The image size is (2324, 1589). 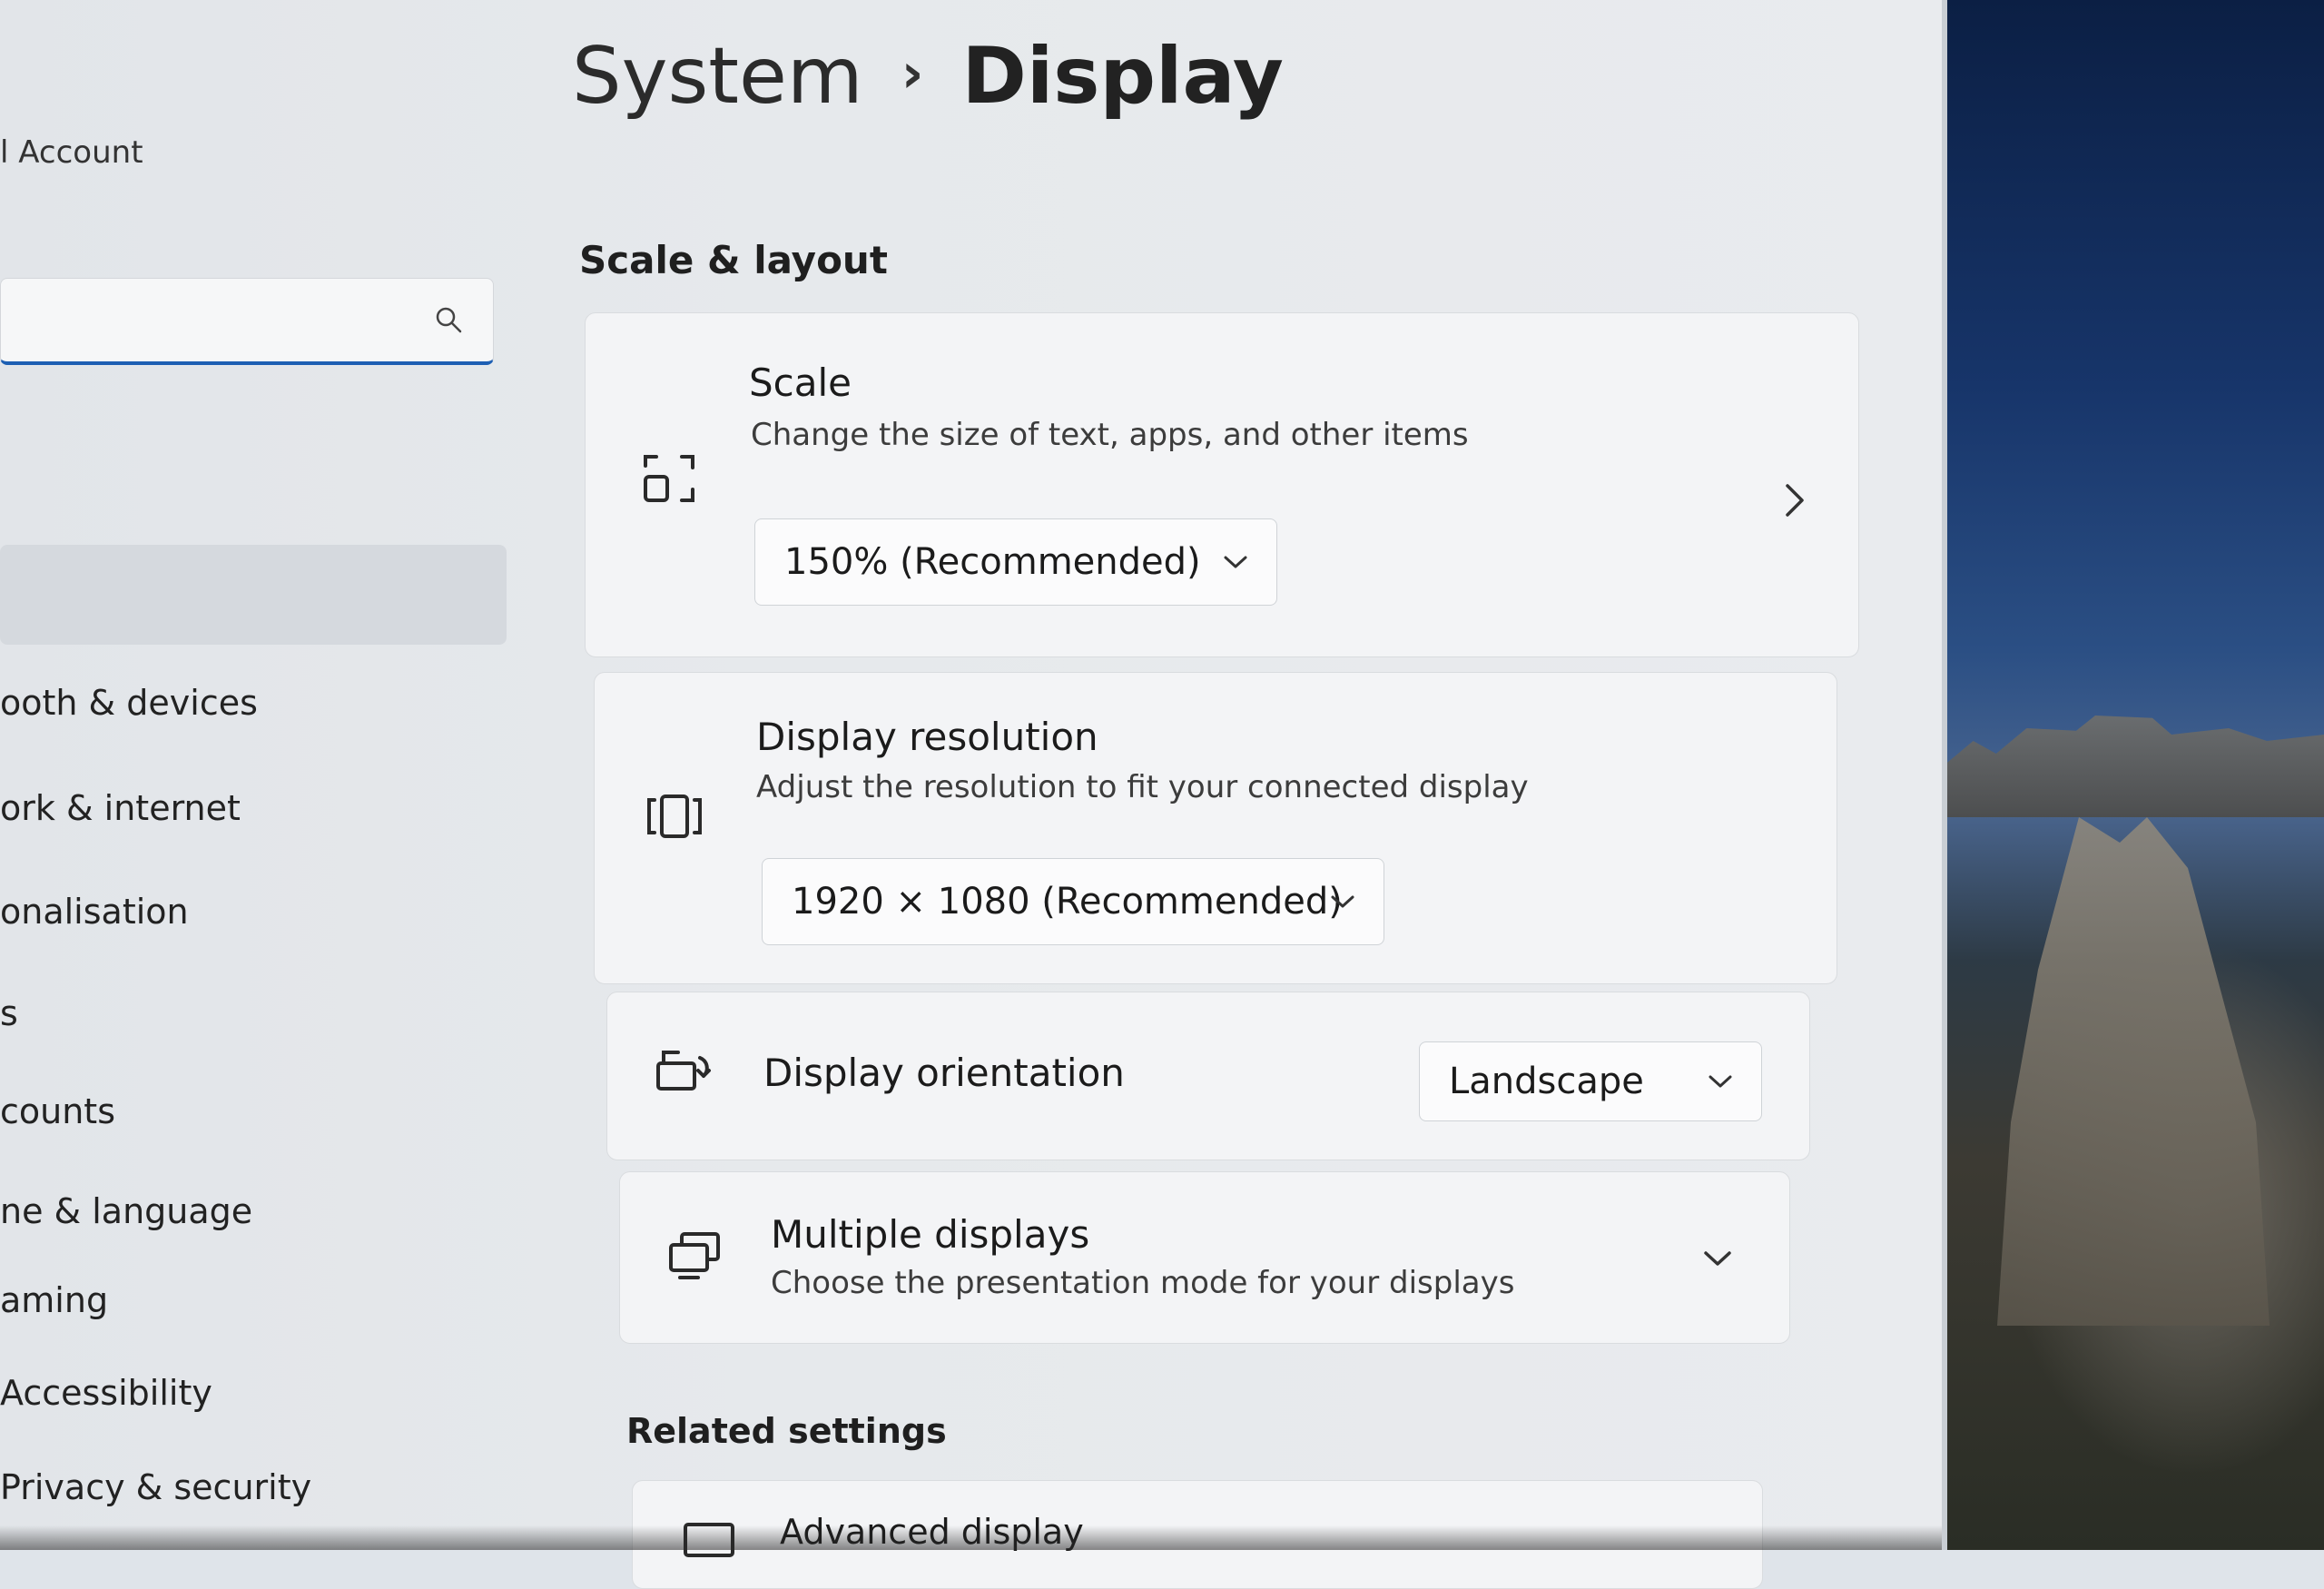 What do you see at coordinates (927, 737) in the screenshot?
I see `resolution-title: Display resolution` at bounding box center [927, 737].